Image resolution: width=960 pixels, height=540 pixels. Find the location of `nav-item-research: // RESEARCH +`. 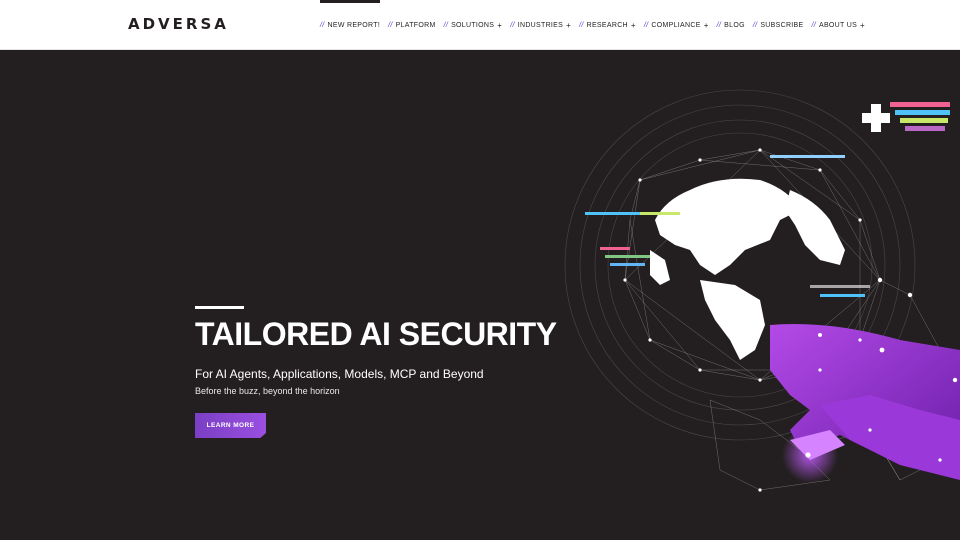

nav-item-research: // RESEARCH + is located at coordinates (607, 25).